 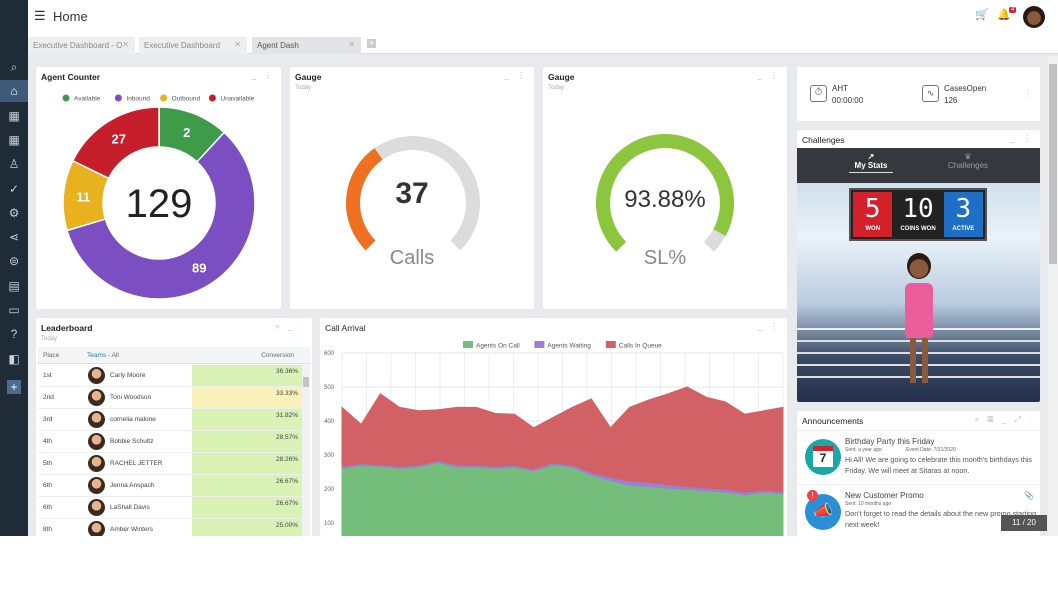 I want to click on conversion: 25.00%, so click(x=247, y=527).